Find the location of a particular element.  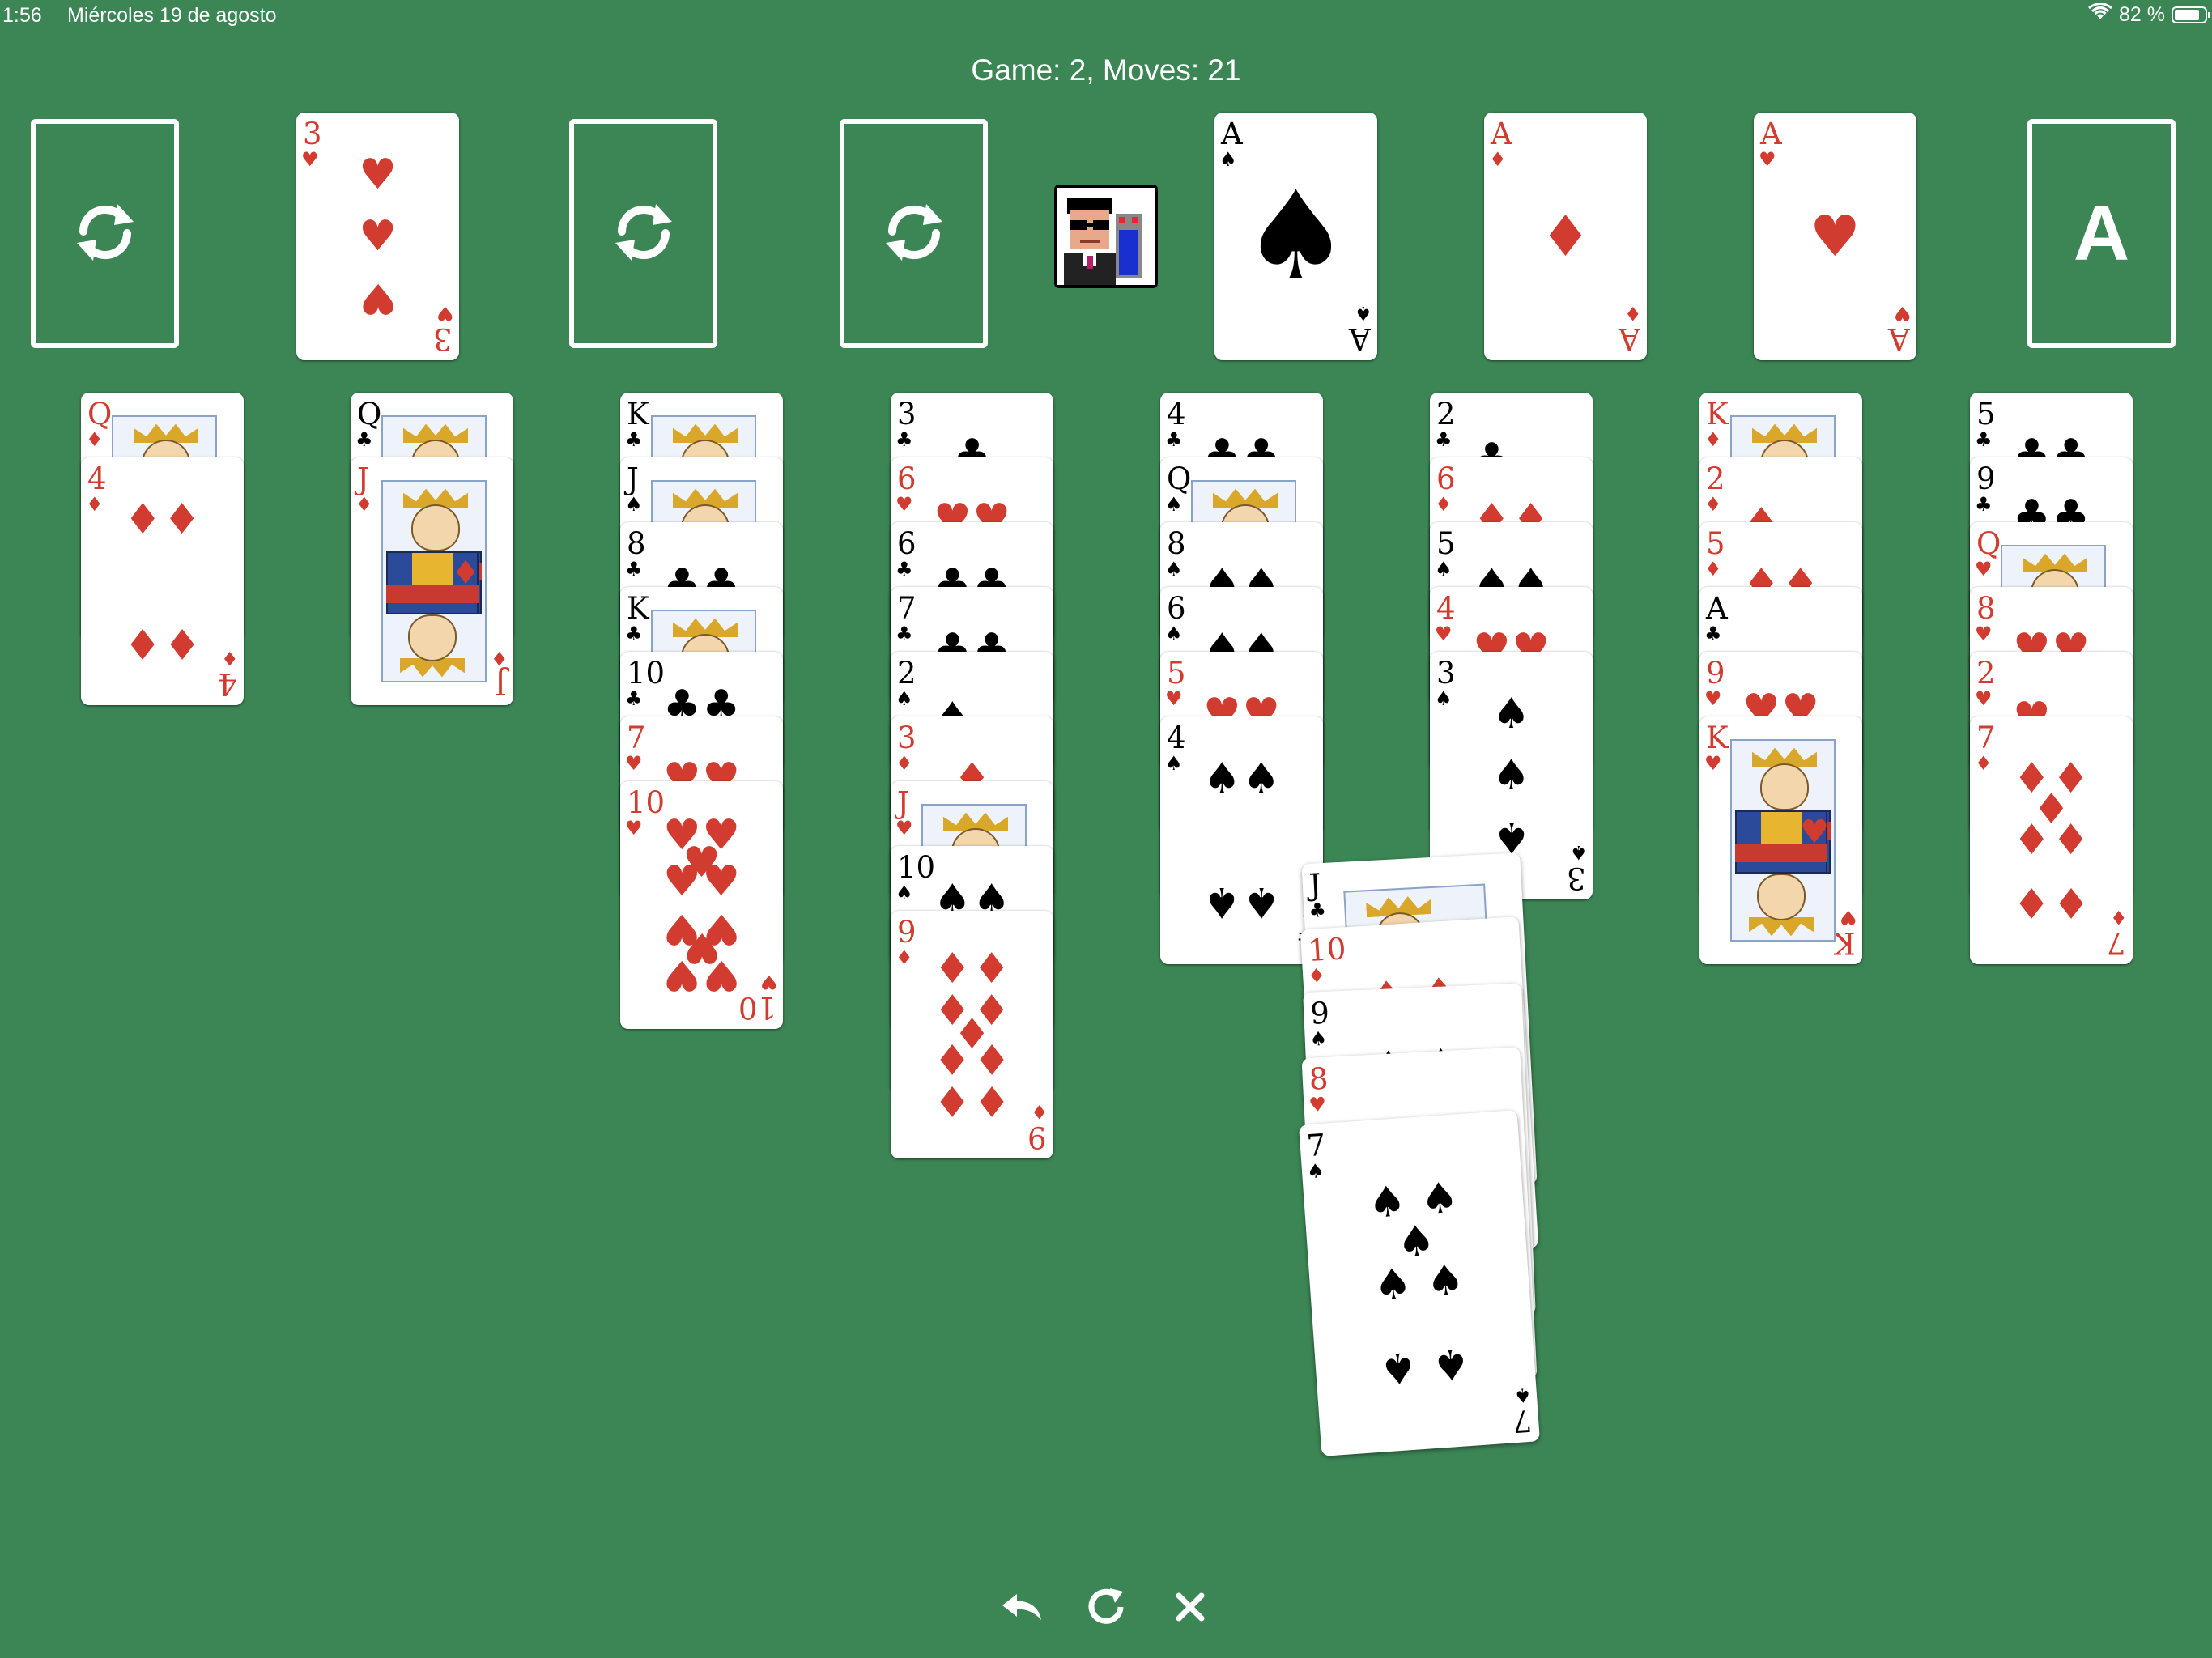

top-card-A-hearts: A ♥ A ♥ ♥ is located at coordinates (1835, 236).